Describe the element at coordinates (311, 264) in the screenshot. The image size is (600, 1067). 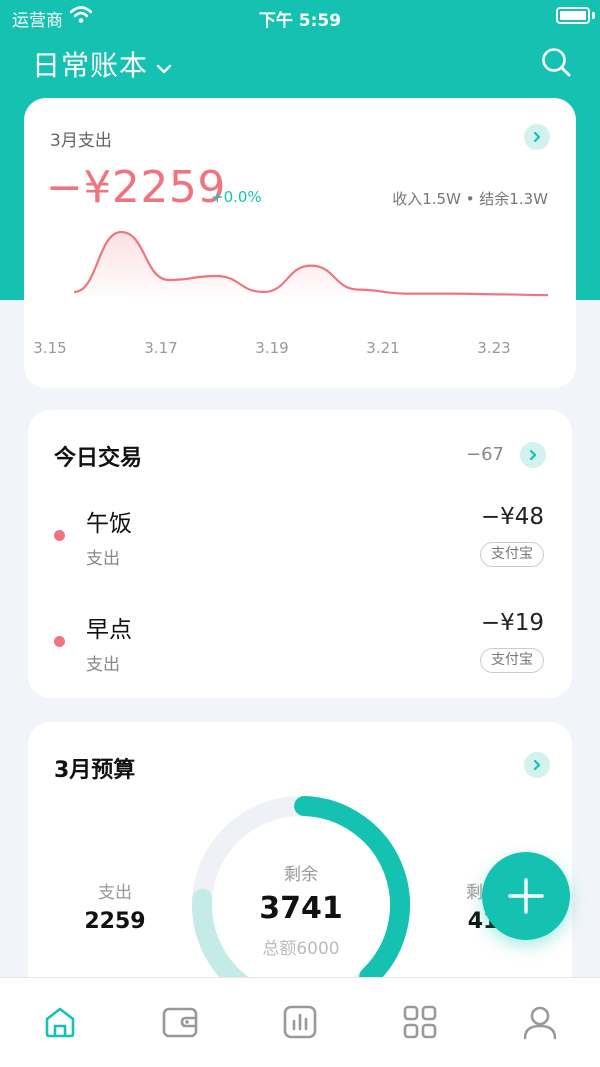
I see `chart-area-fill` at that location.